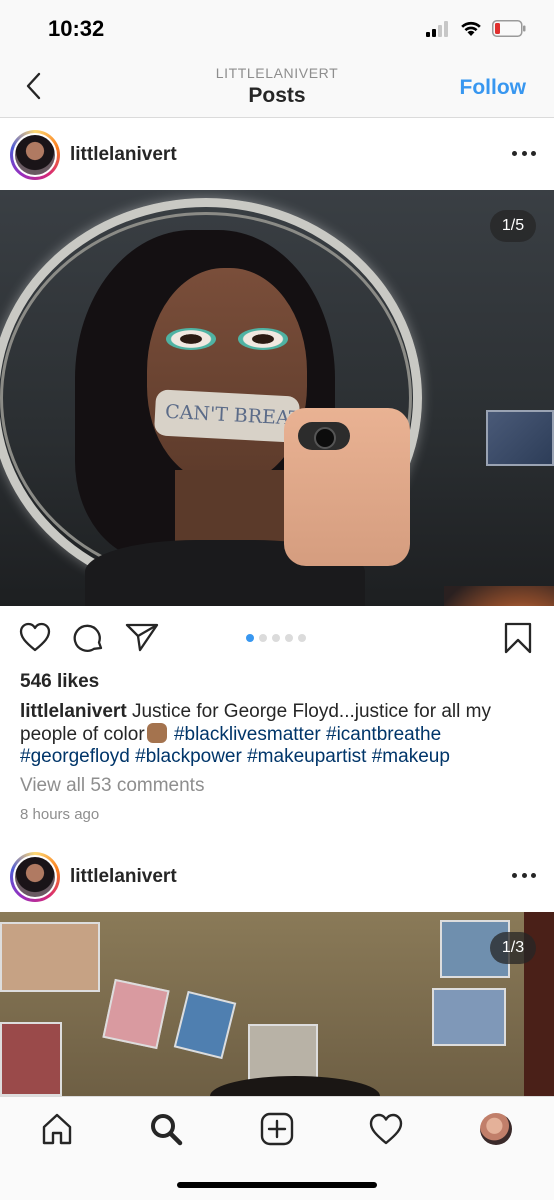 Image resolution: width=554 pixels, height=1200 pixels. I want to click on hashtag-link: #makeup, so click(411, 756).